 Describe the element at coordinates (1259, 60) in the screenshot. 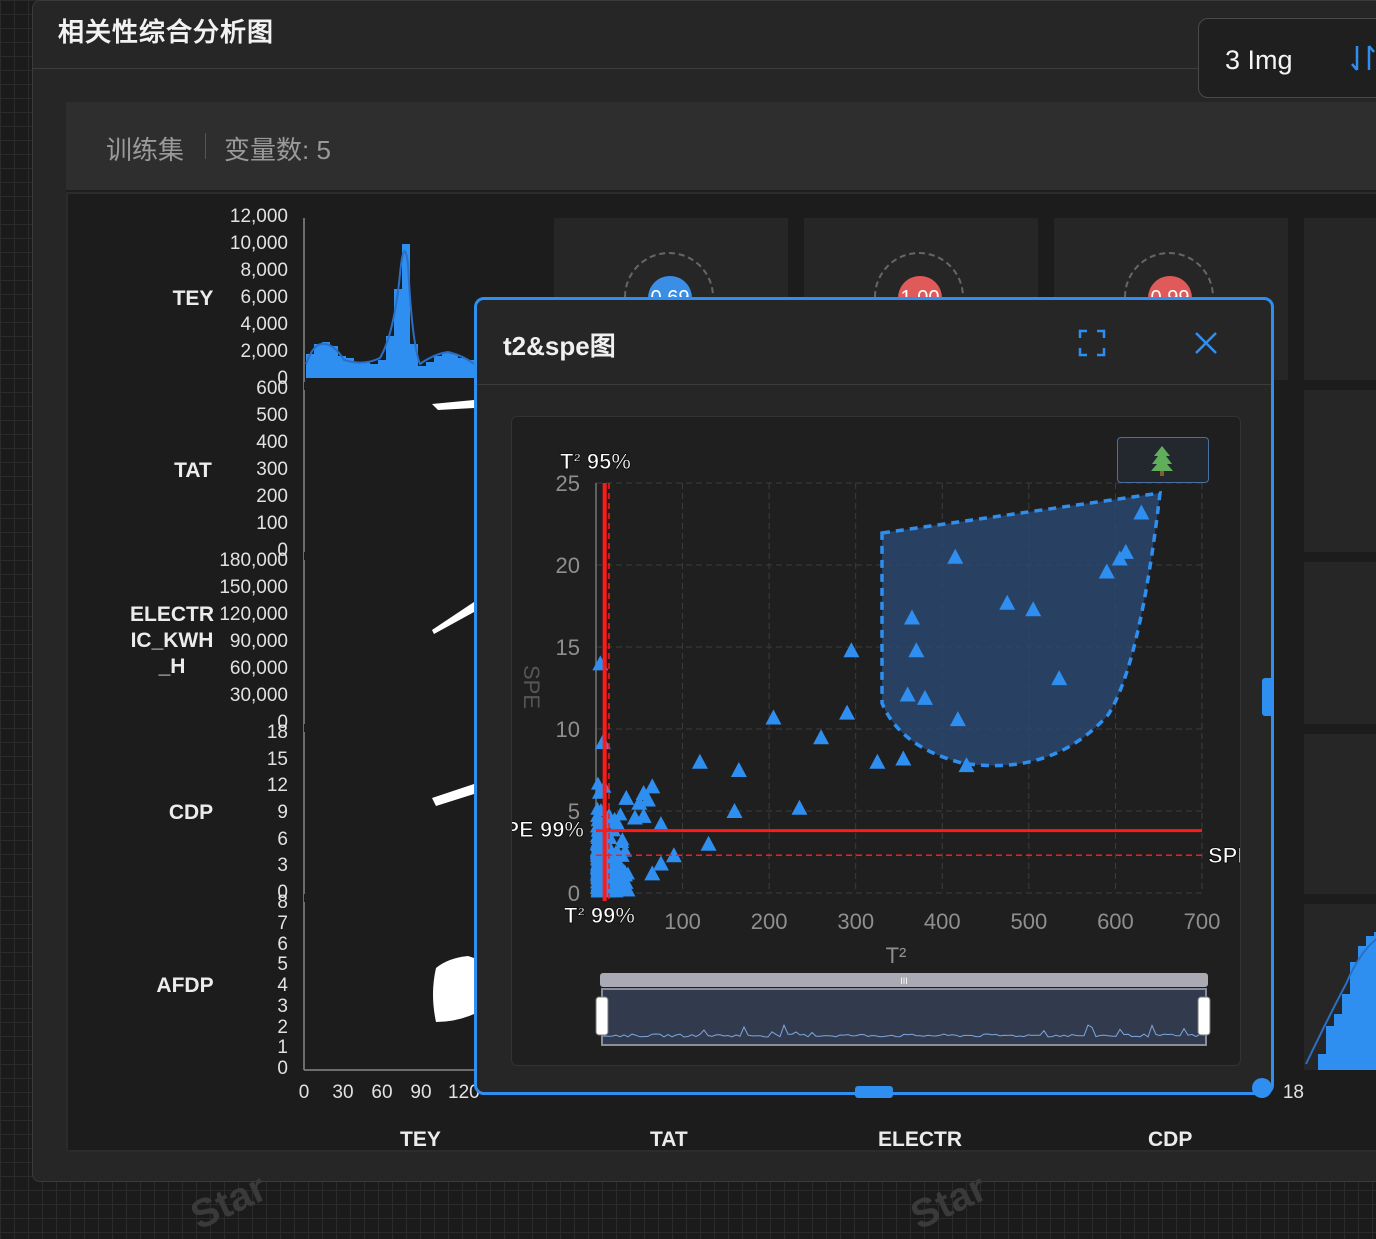

I see `image-count-label: 3 Img` at that location.